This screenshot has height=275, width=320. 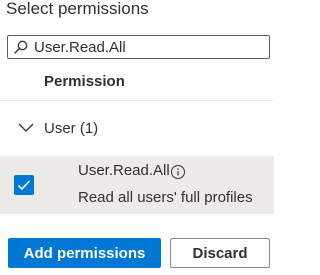 What do you see at coordinates (21, 47) in the screenshot?
I see `search-icon` at bounding box center [21, 47].